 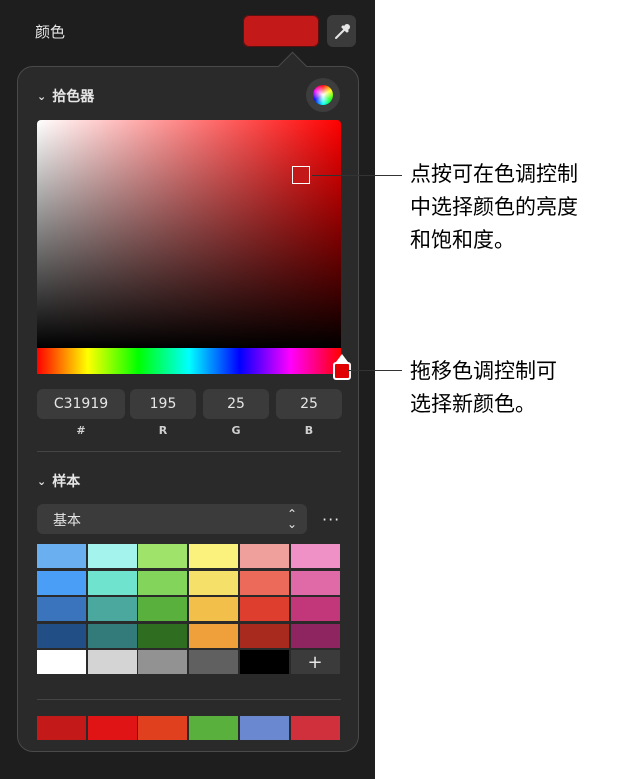 I want to click on callout-line-text: 选择新颜色。, so click(x=473, y=404).